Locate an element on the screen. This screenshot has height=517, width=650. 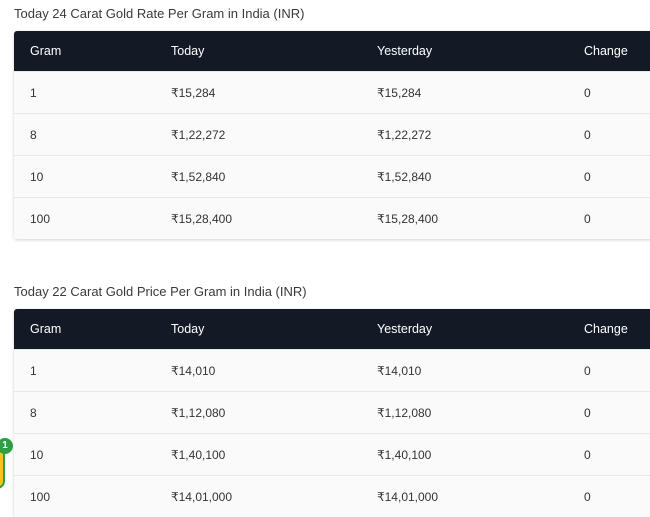
table-row: 100 ₹15,28,400 ₹15,28,400 0 is located at coordinates (332, 218).